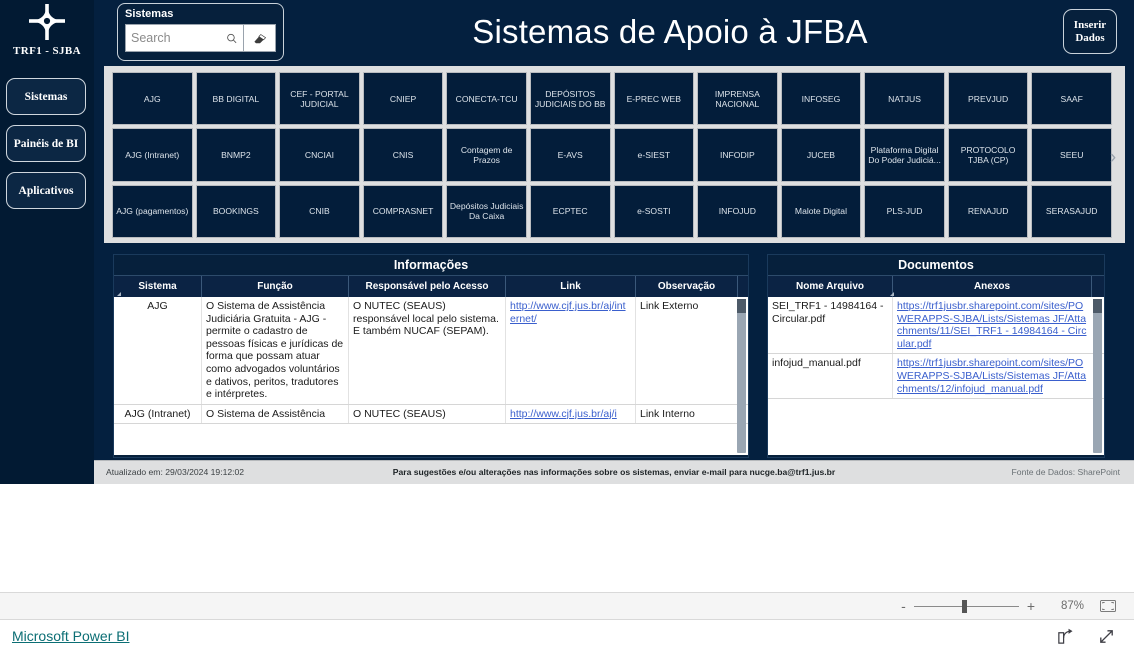 The width and height of the screenshot is (1134, 652). Describe the element at coordinates (903, 606) in the screenshot. I see `zoom-out-button: -` at that location.